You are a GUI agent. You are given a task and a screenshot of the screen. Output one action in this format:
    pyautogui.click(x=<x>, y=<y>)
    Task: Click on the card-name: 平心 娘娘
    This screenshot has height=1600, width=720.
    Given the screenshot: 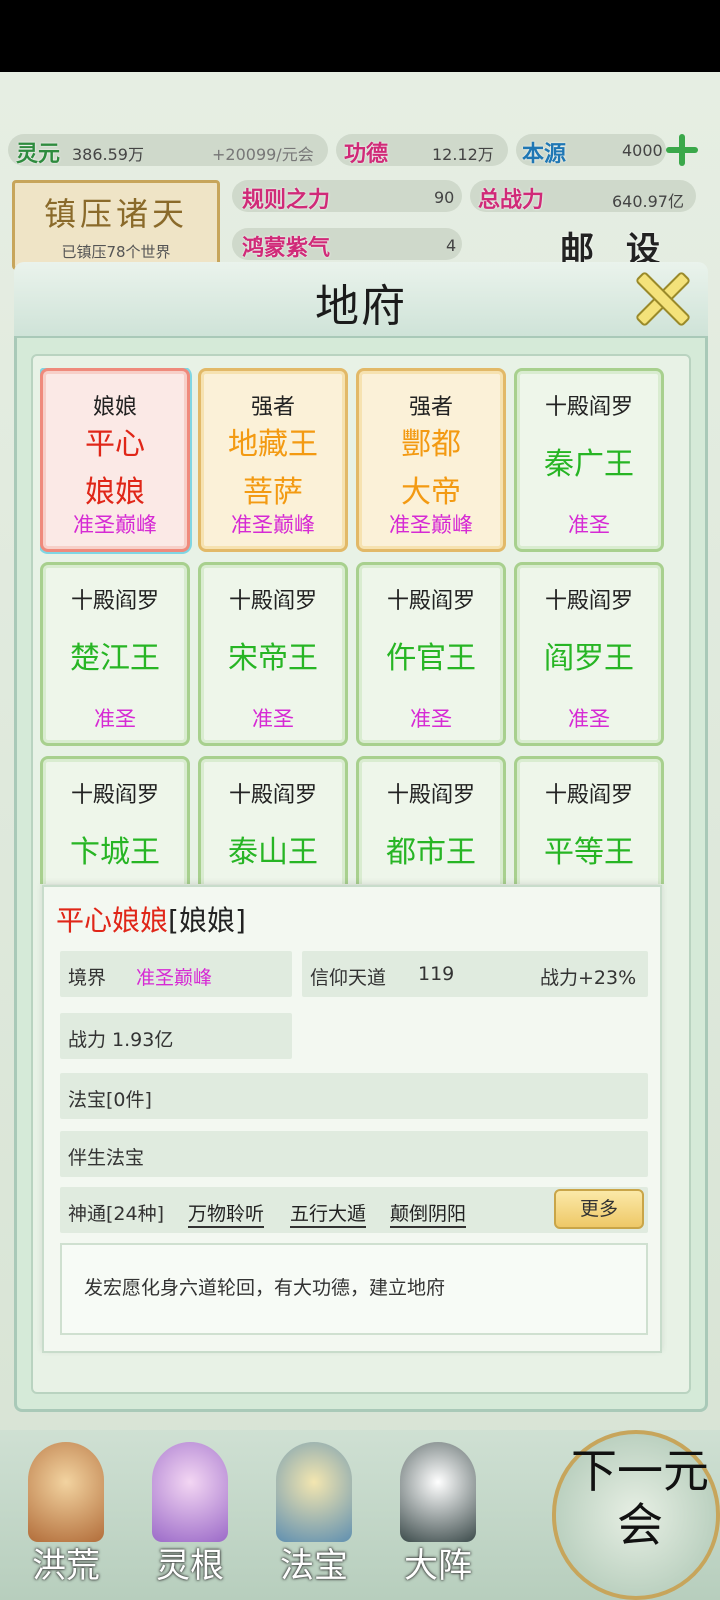 What is the action you would take?
    pyautogui.click(x=115, y=469)
    